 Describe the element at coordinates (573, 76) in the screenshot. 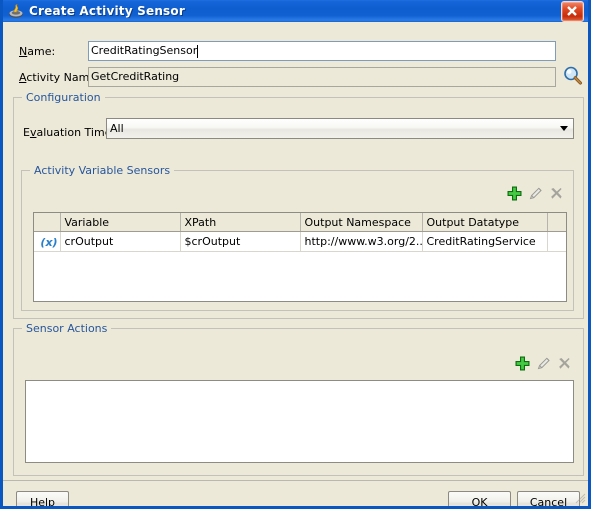

I see `magnifier-icon` at that location.